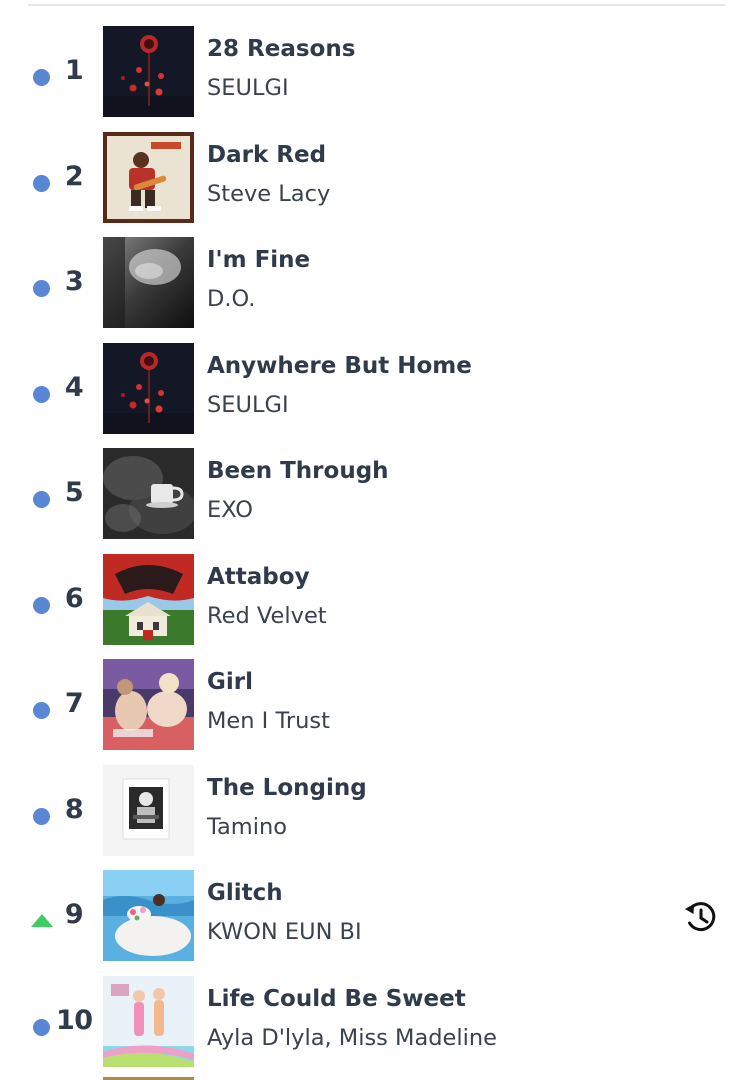 The height and width of the screenshot is (1080, 730). I want to click on song-title: Been Through, so click(298, 471).